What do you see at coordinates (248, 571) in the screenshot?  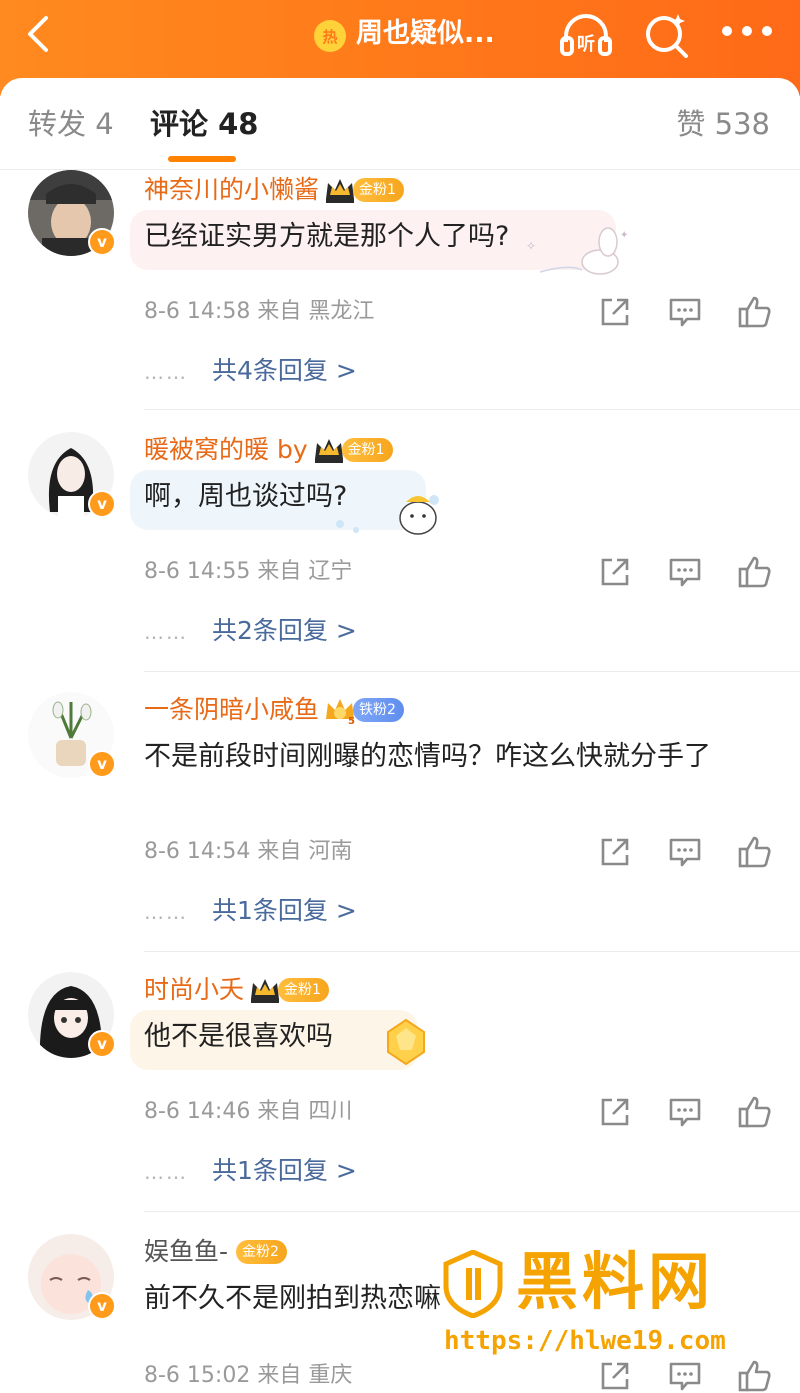 I see `comment-meta: 8-6 14:55 来自 辽宁` at bounding box center [248, 571].